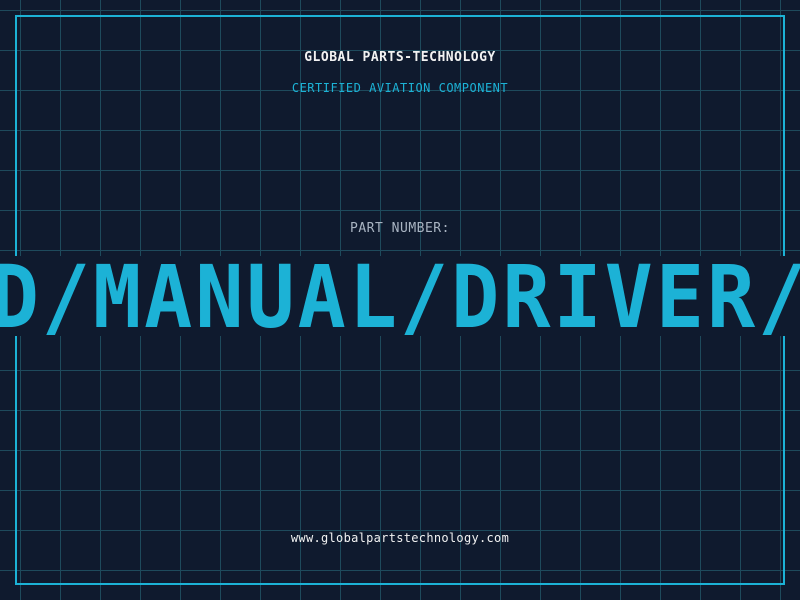  I want to click on website-url: www.globalpartstechnology.com, so click(400, 538).